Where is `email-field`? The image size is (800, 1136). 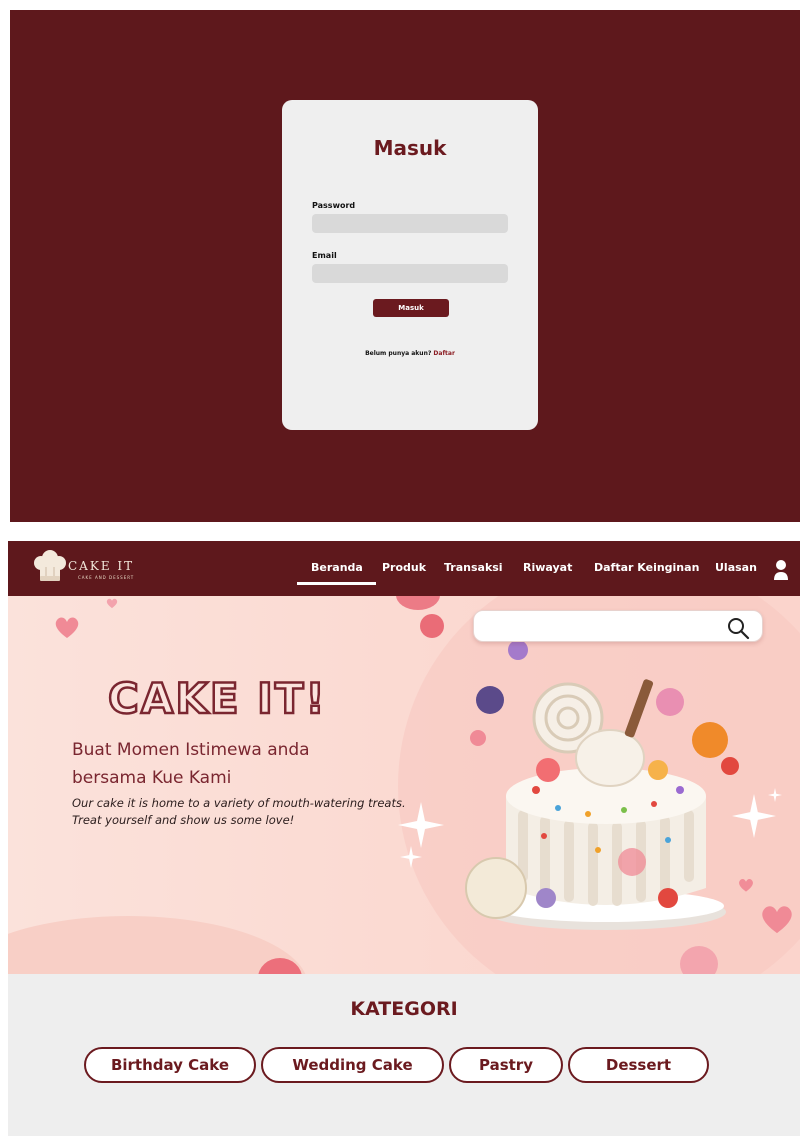
email-field is located at coordinates (410, 273).